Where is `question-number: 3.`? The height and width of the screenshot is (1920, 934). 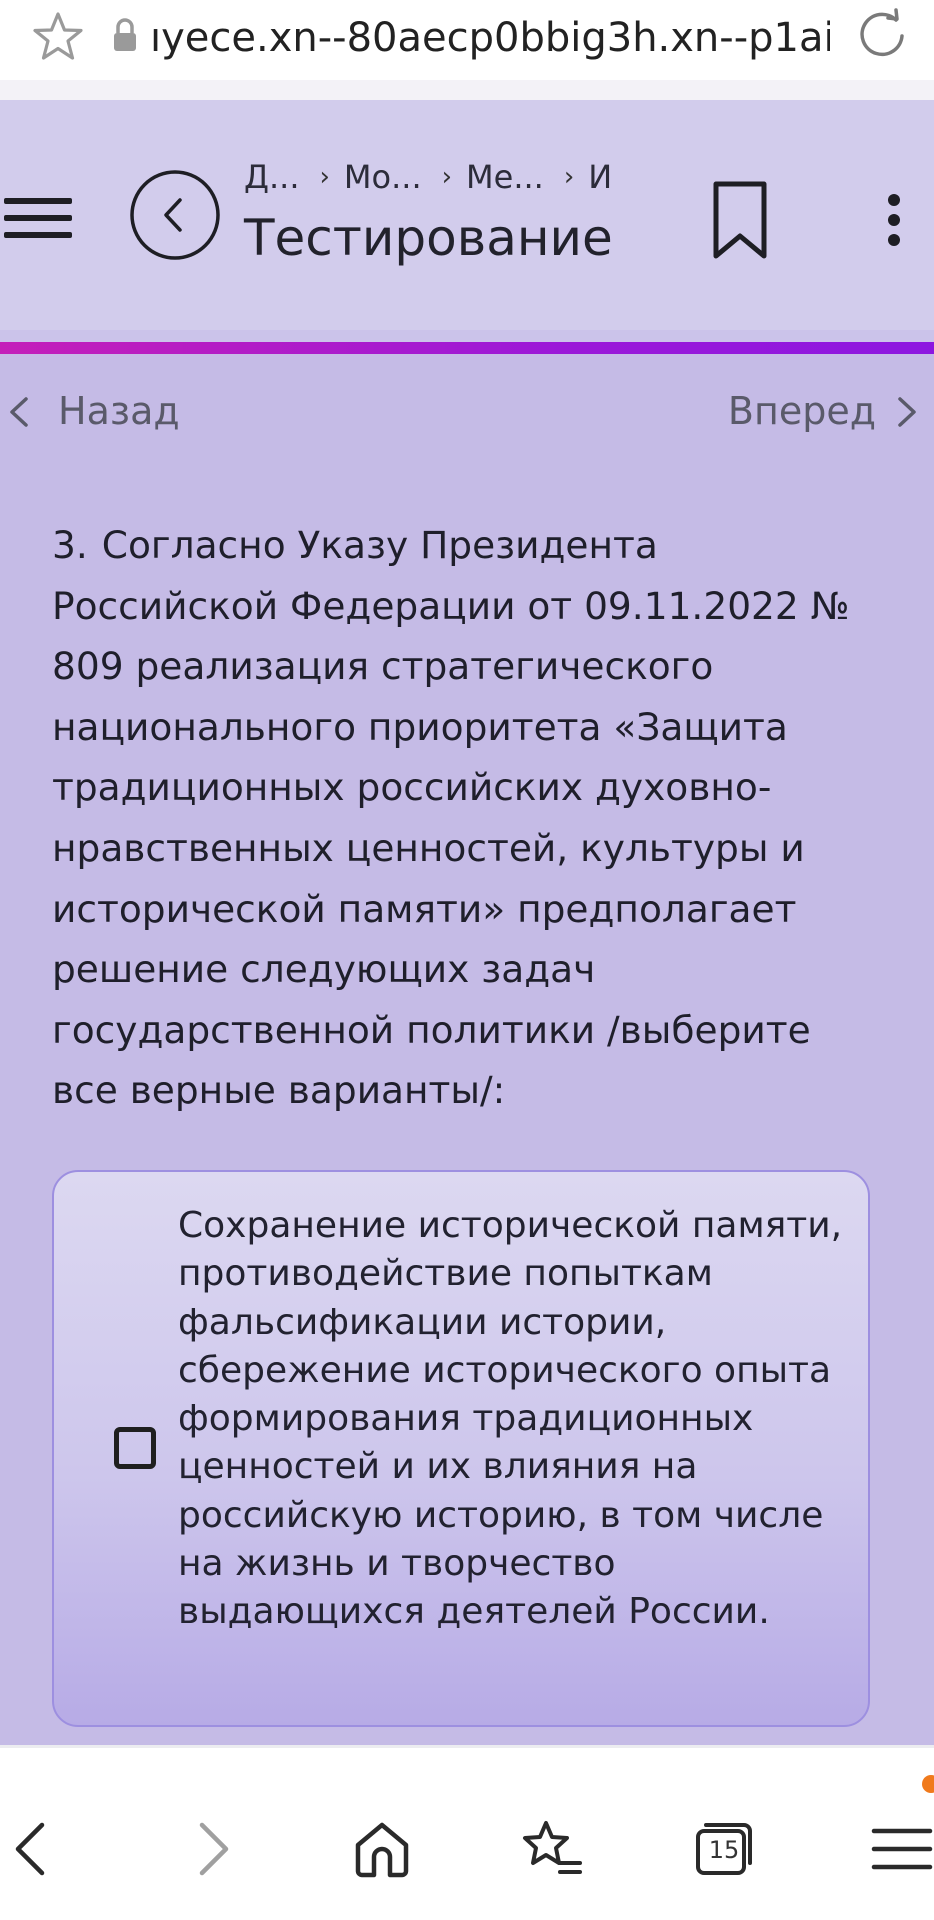 question-number: 3. is located at coordinates (70, 545).